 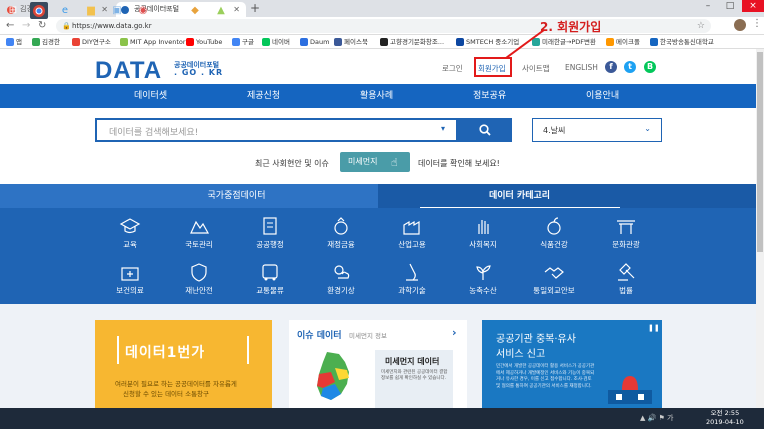 What do you see at coordinates (46, 42) in the screenshot?
I see `bookmark-item: 김경한` at bounding box center [46, 42].